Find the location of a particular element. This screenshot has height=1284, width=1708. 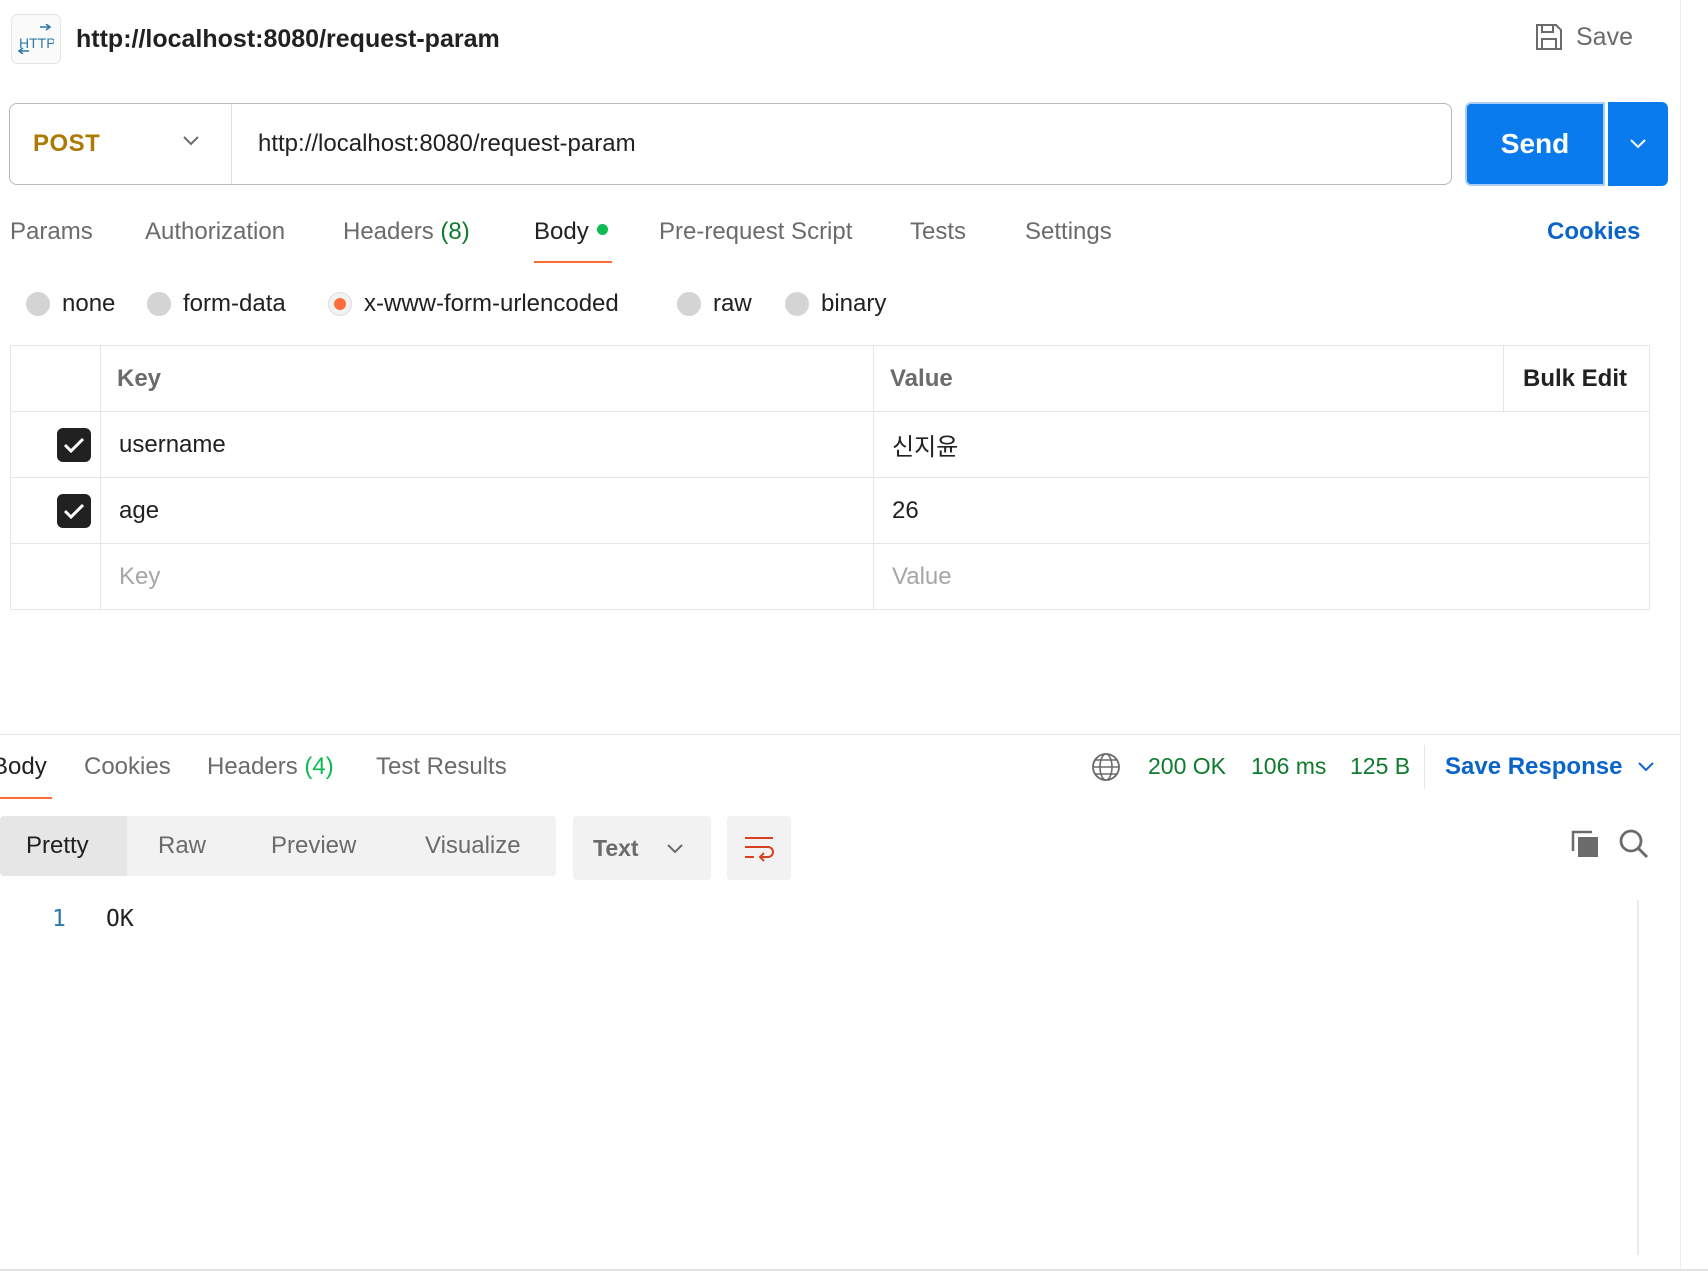

save-response-button: Save Response is located at coordinates (1550, 767).